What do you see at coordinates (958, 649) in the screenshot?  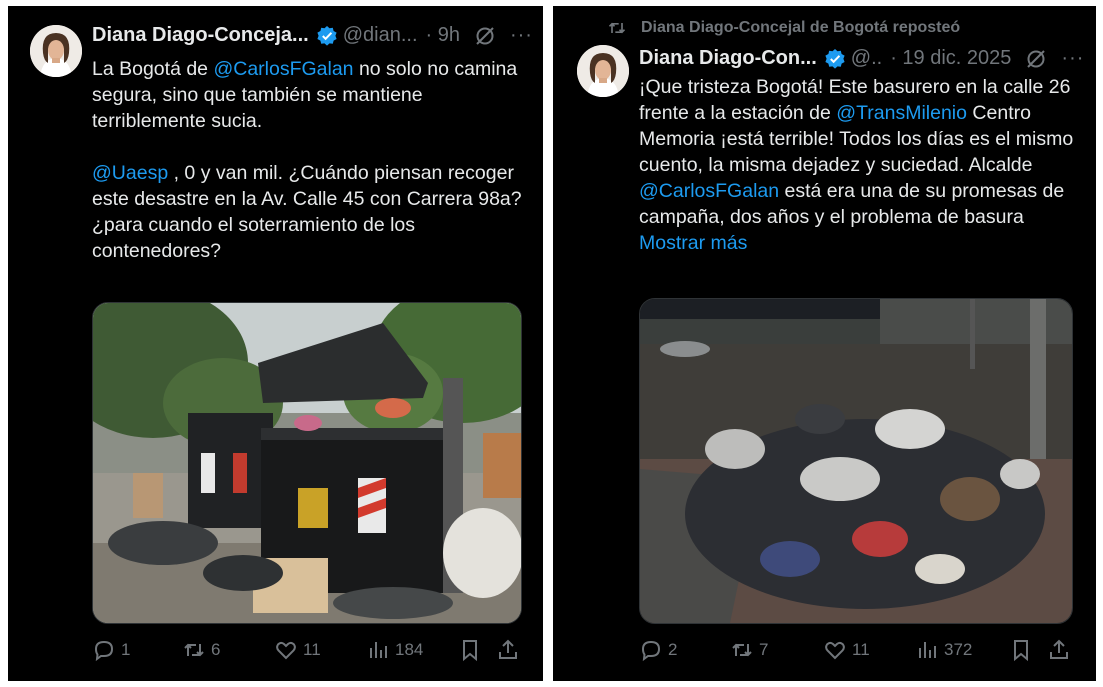 I see `views-count: 372` at bounding box center [958, 649].